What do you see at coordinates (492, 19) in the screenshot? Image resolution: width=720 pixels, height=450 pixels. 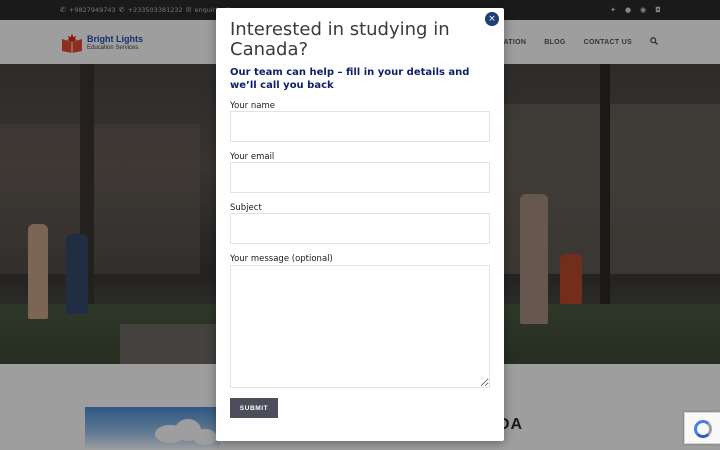 I see `close-icon: ×` at bounding box center [492, 19].